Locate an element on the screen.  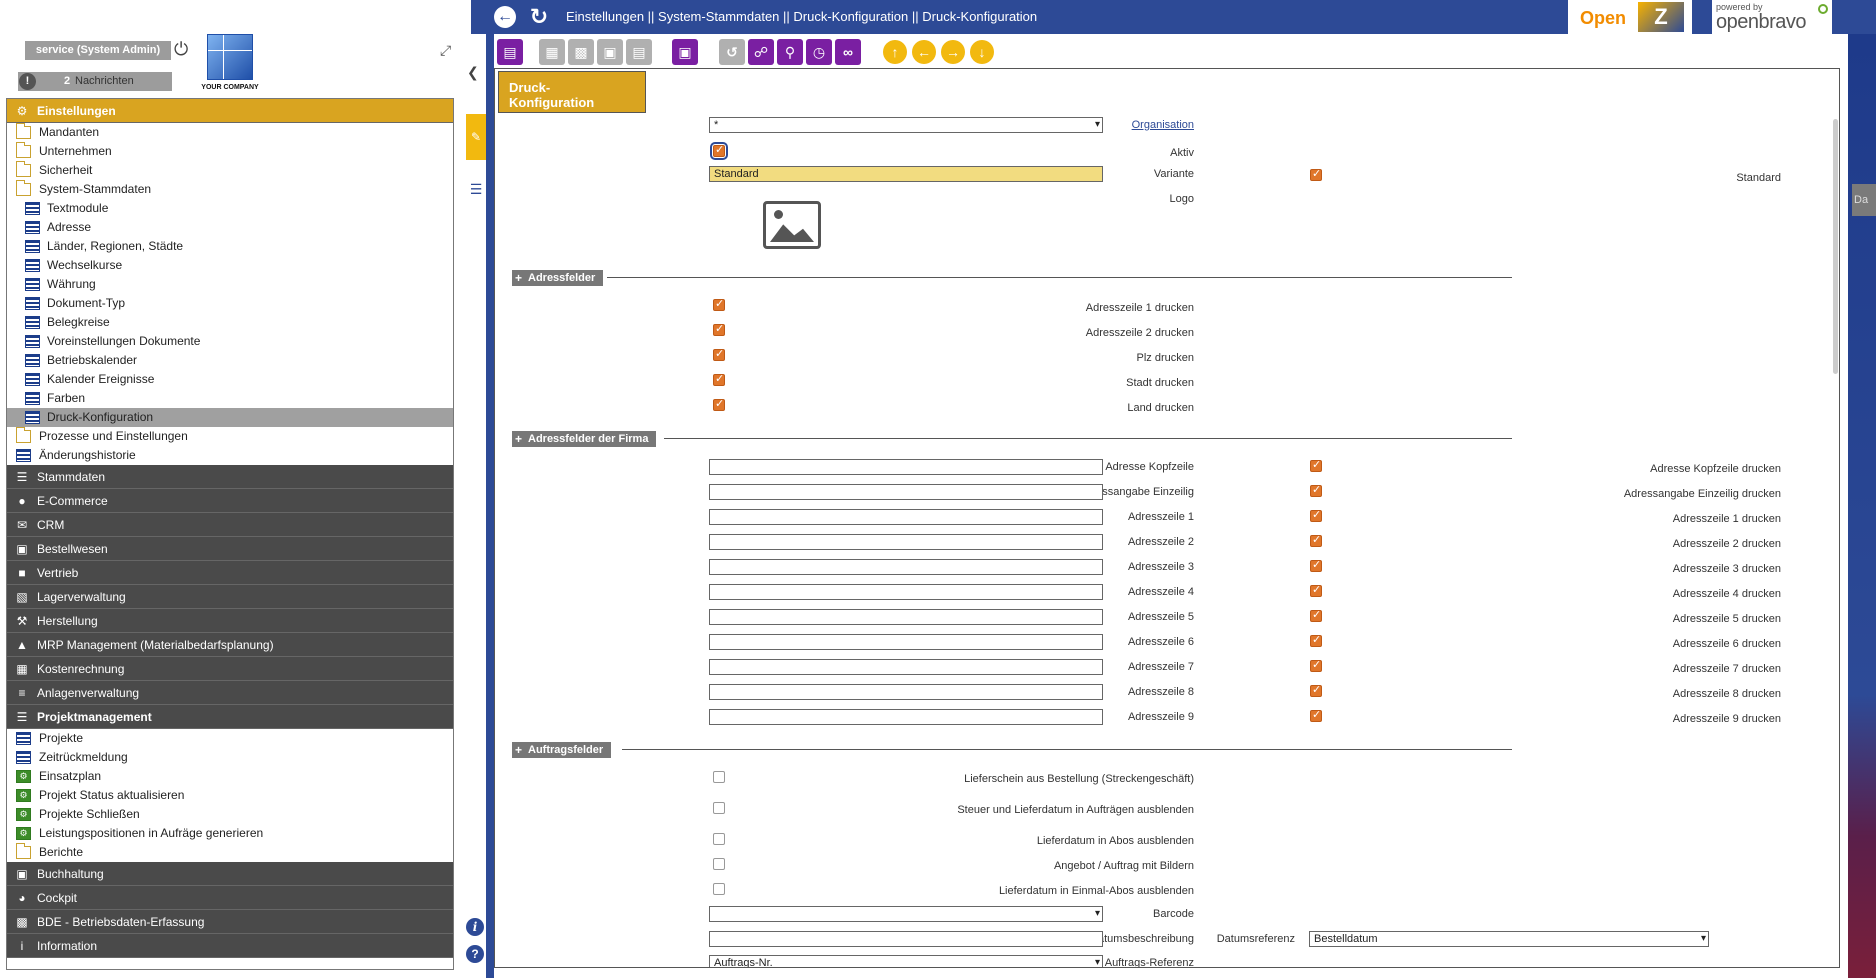
plz-drucken-checkbox is located at coordinates (719, 354).